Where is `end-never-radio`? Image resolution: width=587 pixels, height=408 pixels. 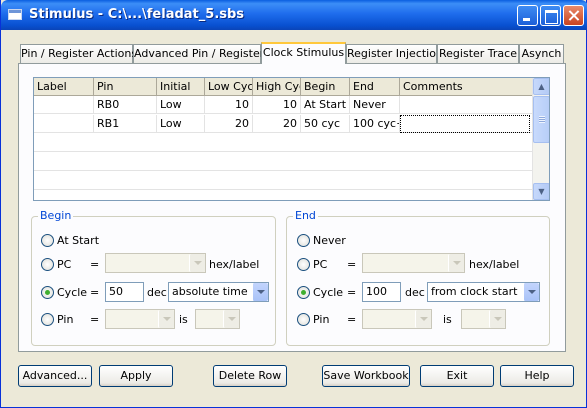
end-never-radio is located at coordinates (303, 240).